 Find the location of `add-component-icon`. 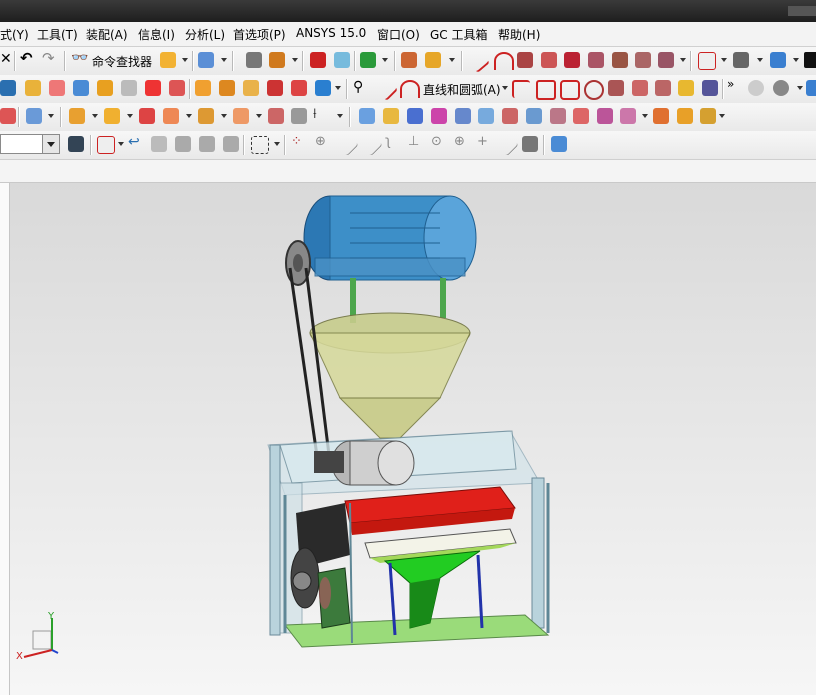

add-component-icon is located at coordinates (77, 116).